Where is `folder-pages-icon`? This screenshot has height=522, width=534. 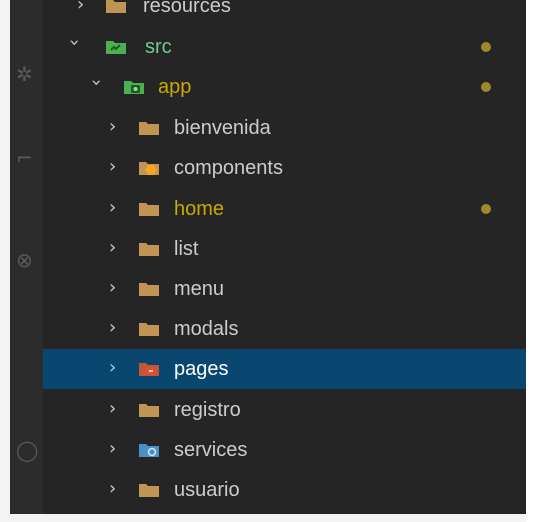
folder-pages-icon is located at coordinates (149, 369).